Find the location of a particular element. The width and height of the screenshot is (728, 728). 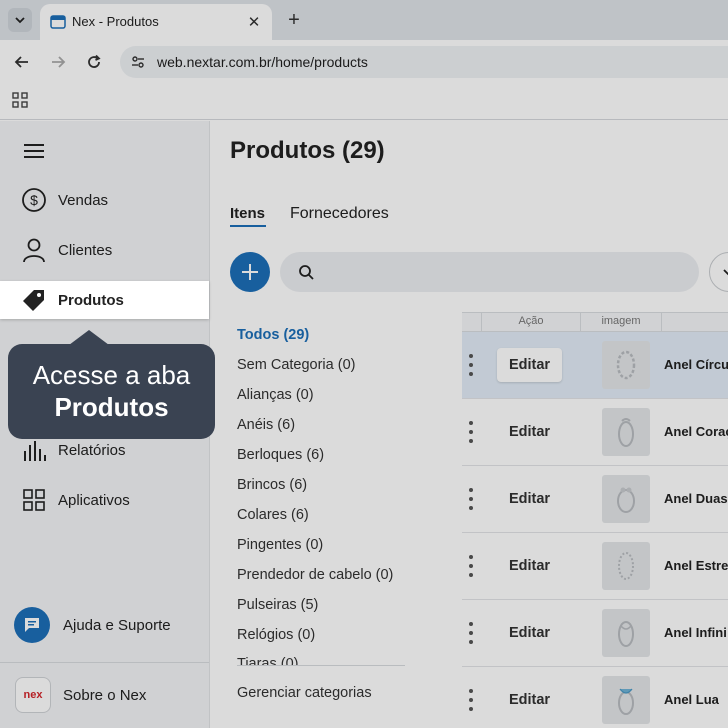

table-row: Editar Anel Círcu is located at coordinates (595, 365).